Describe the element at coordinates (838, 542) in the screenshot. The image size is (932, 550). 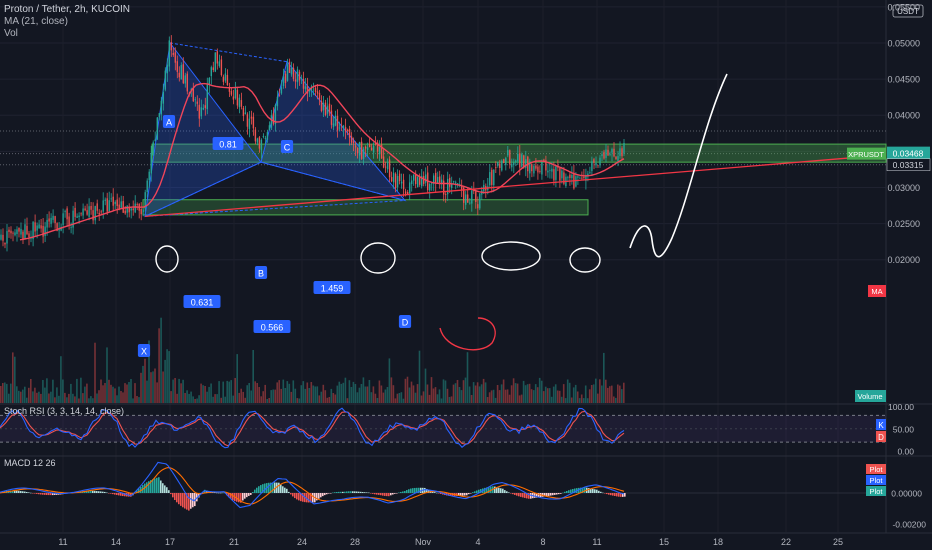
I see `time-axis-label: 25` at that location.